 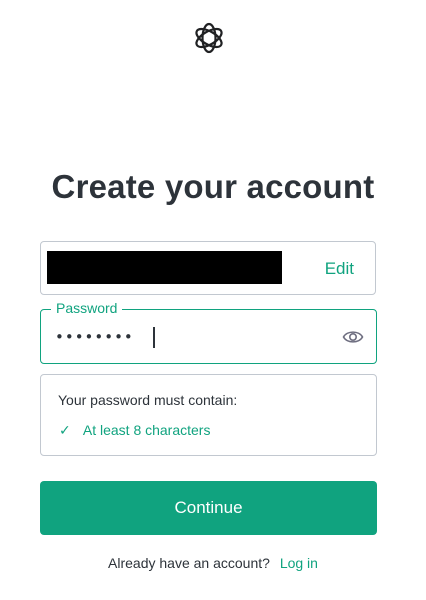 I want to click on password-input, so click(x=185, y=337).